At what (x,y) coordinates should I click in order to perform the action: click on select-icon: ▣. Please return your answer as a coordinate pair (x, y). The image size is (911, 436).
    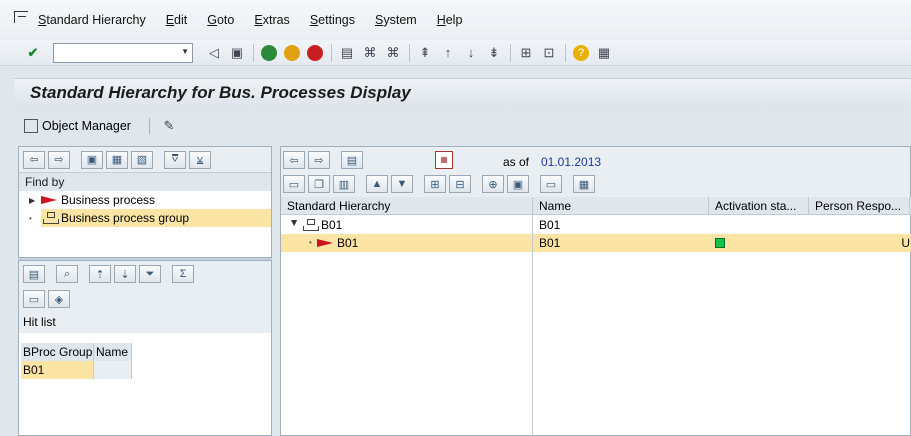
    Looking at the image, I should click on (92, 159).